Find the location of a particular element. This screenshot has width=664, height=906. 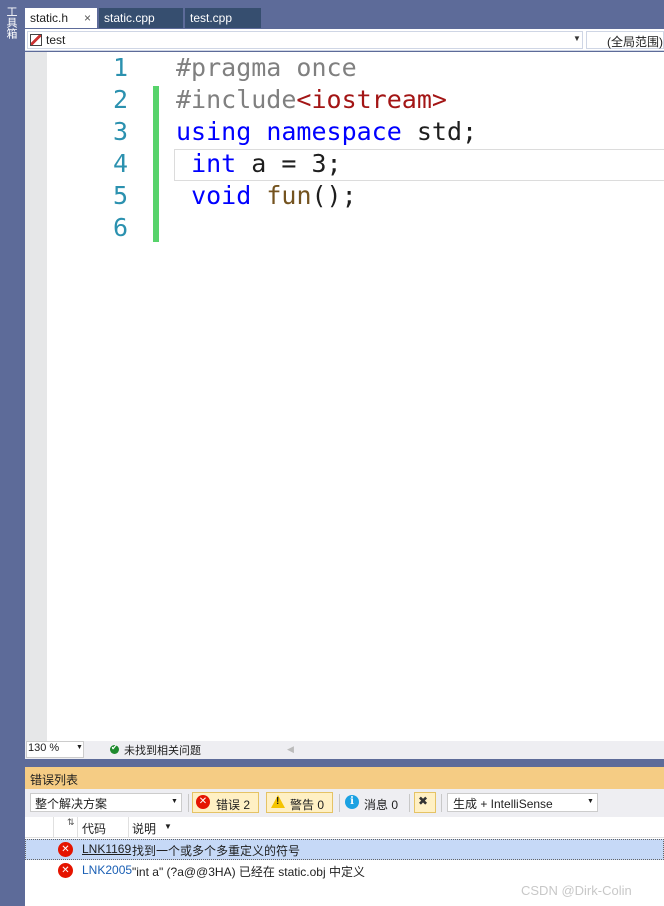

solution-scope-label: 整个解决方案 is located at coordinates (71, 804).